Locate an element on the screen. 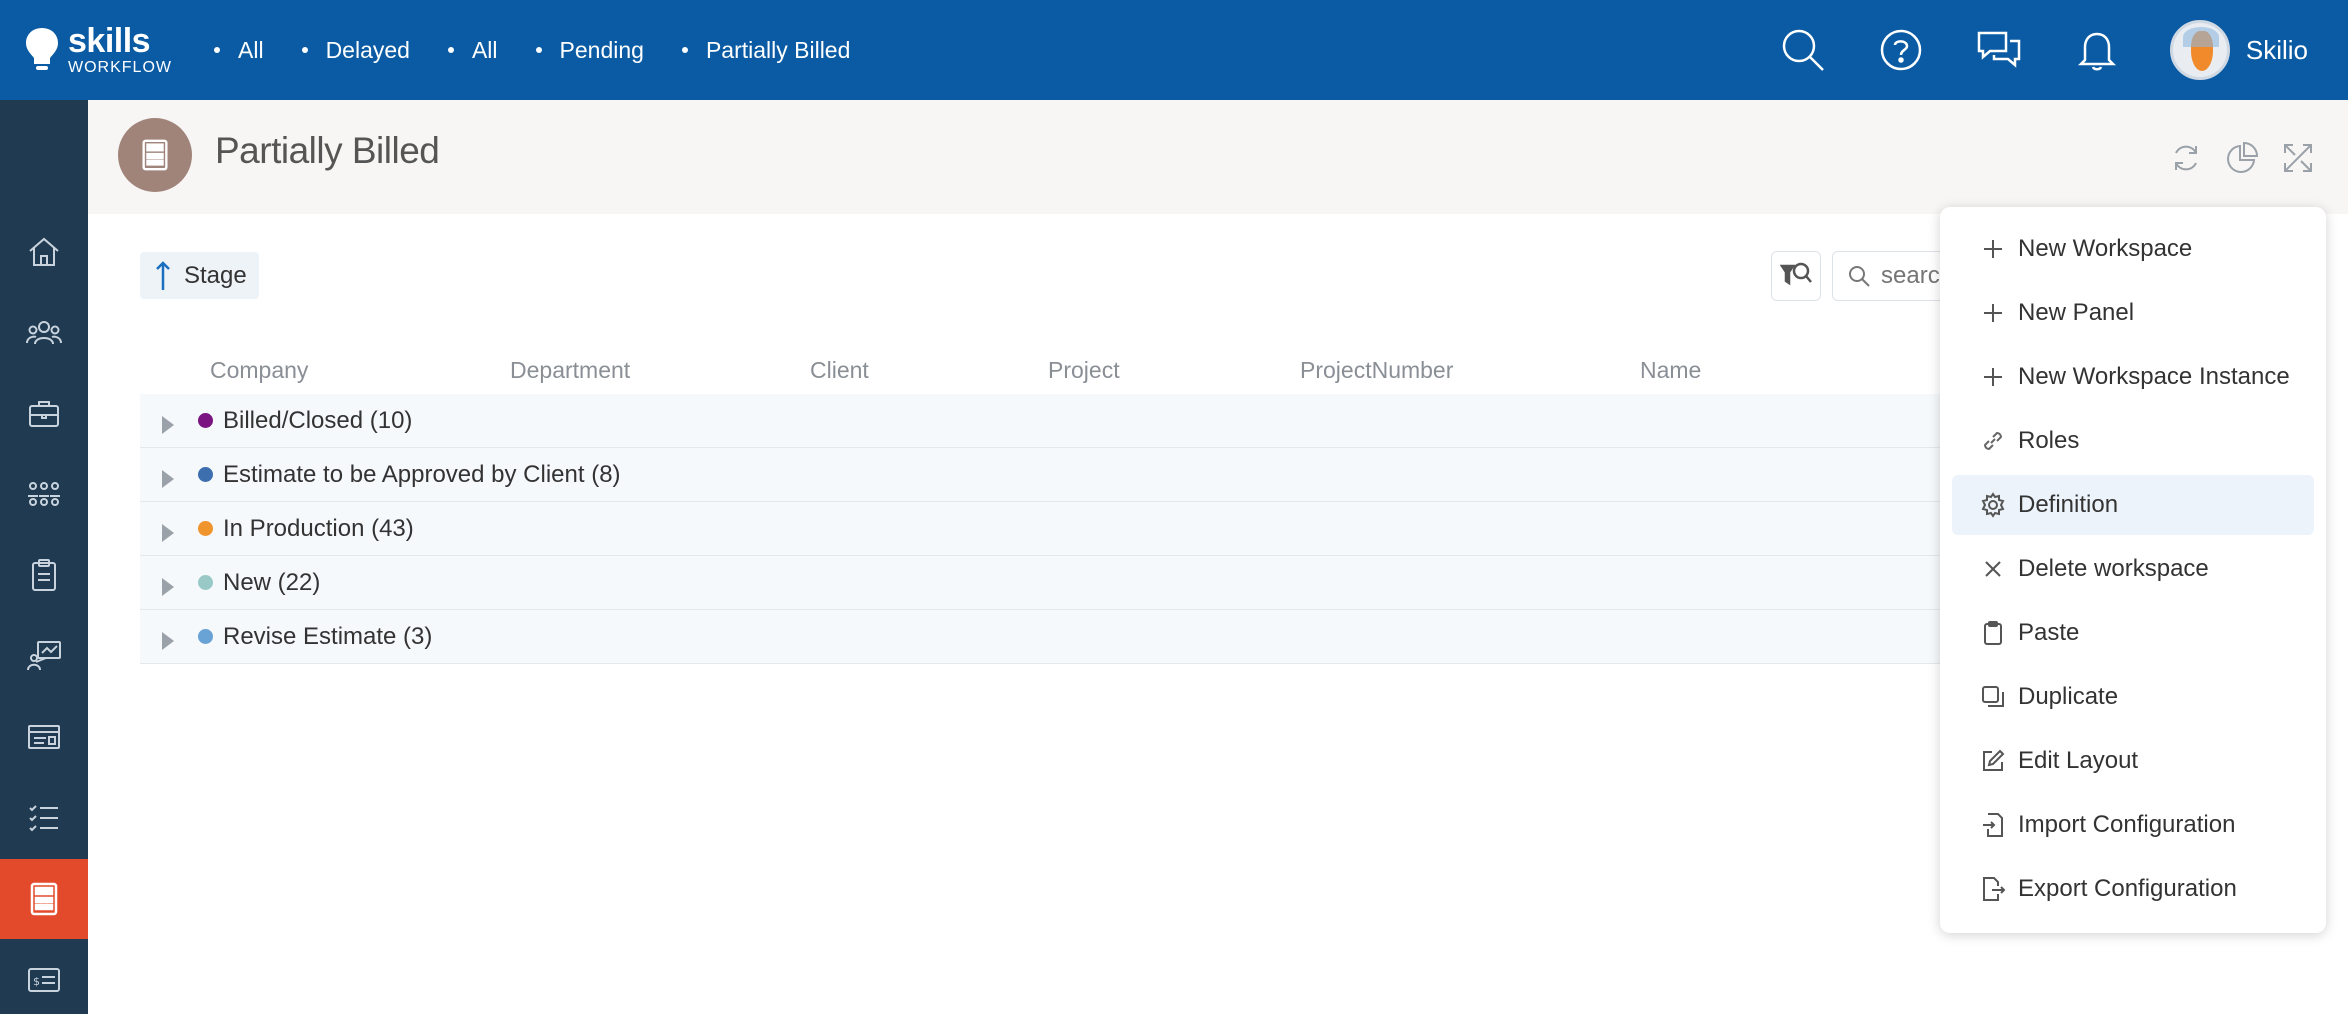  users-icon is located at coordinates (44, 333).